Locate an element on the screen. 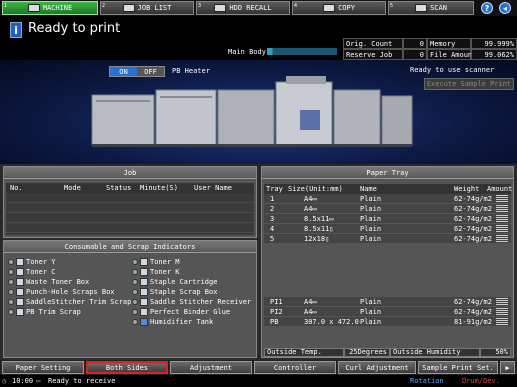 The width and height of the screenshot is (517, 387). consumable-saddle-receiver: Saddle Stitcher Receiver is located at coordinates (191, 302).